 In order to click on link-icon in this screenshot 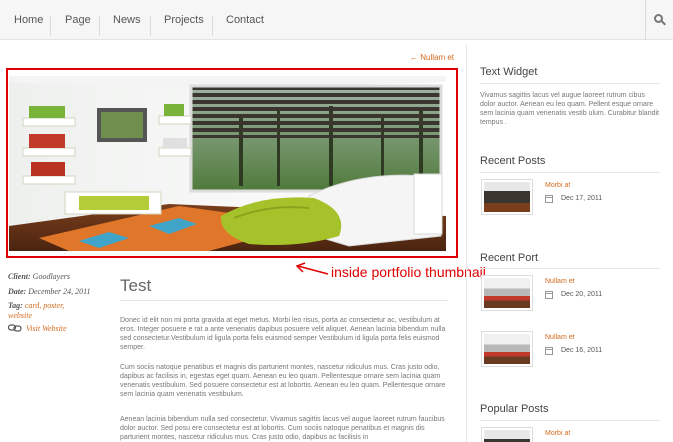, I will do `click(15, 328)`.